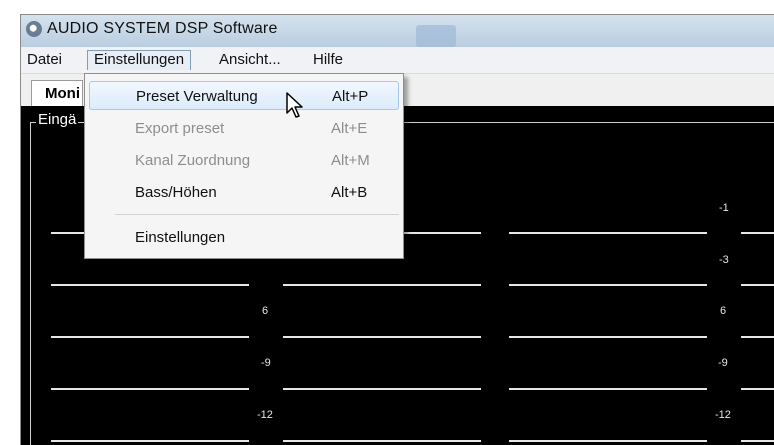 The image size is (774, 445). What do you see at coordinates (436, 36) in the screenshot?
I see `title-bar-glow` at bounding box center [436, 36].